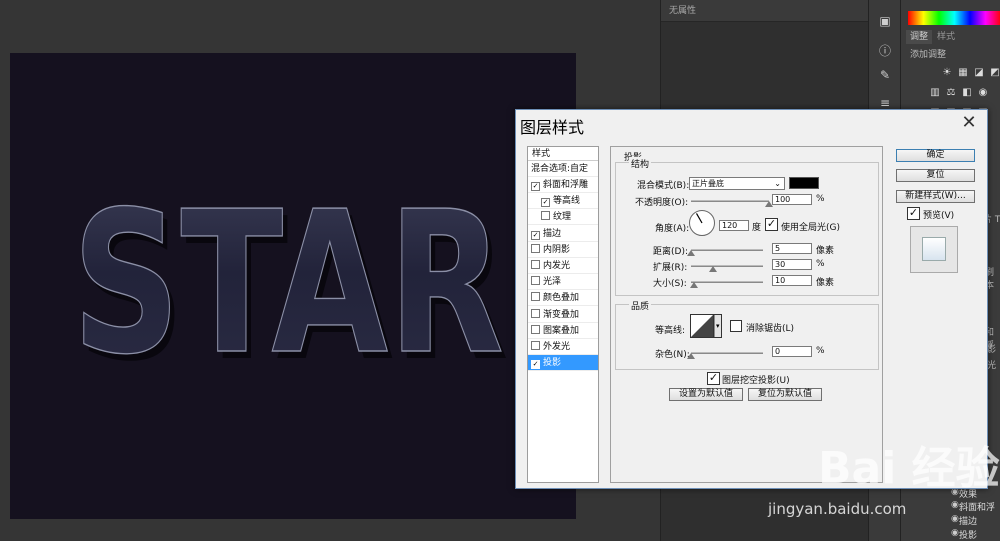 This screenshot has width=1000, height=541. What do you see at coordinates (563, 298) in the screenshot?
I see `style-item: 颜色叠加` at bounding box center [563, 298].